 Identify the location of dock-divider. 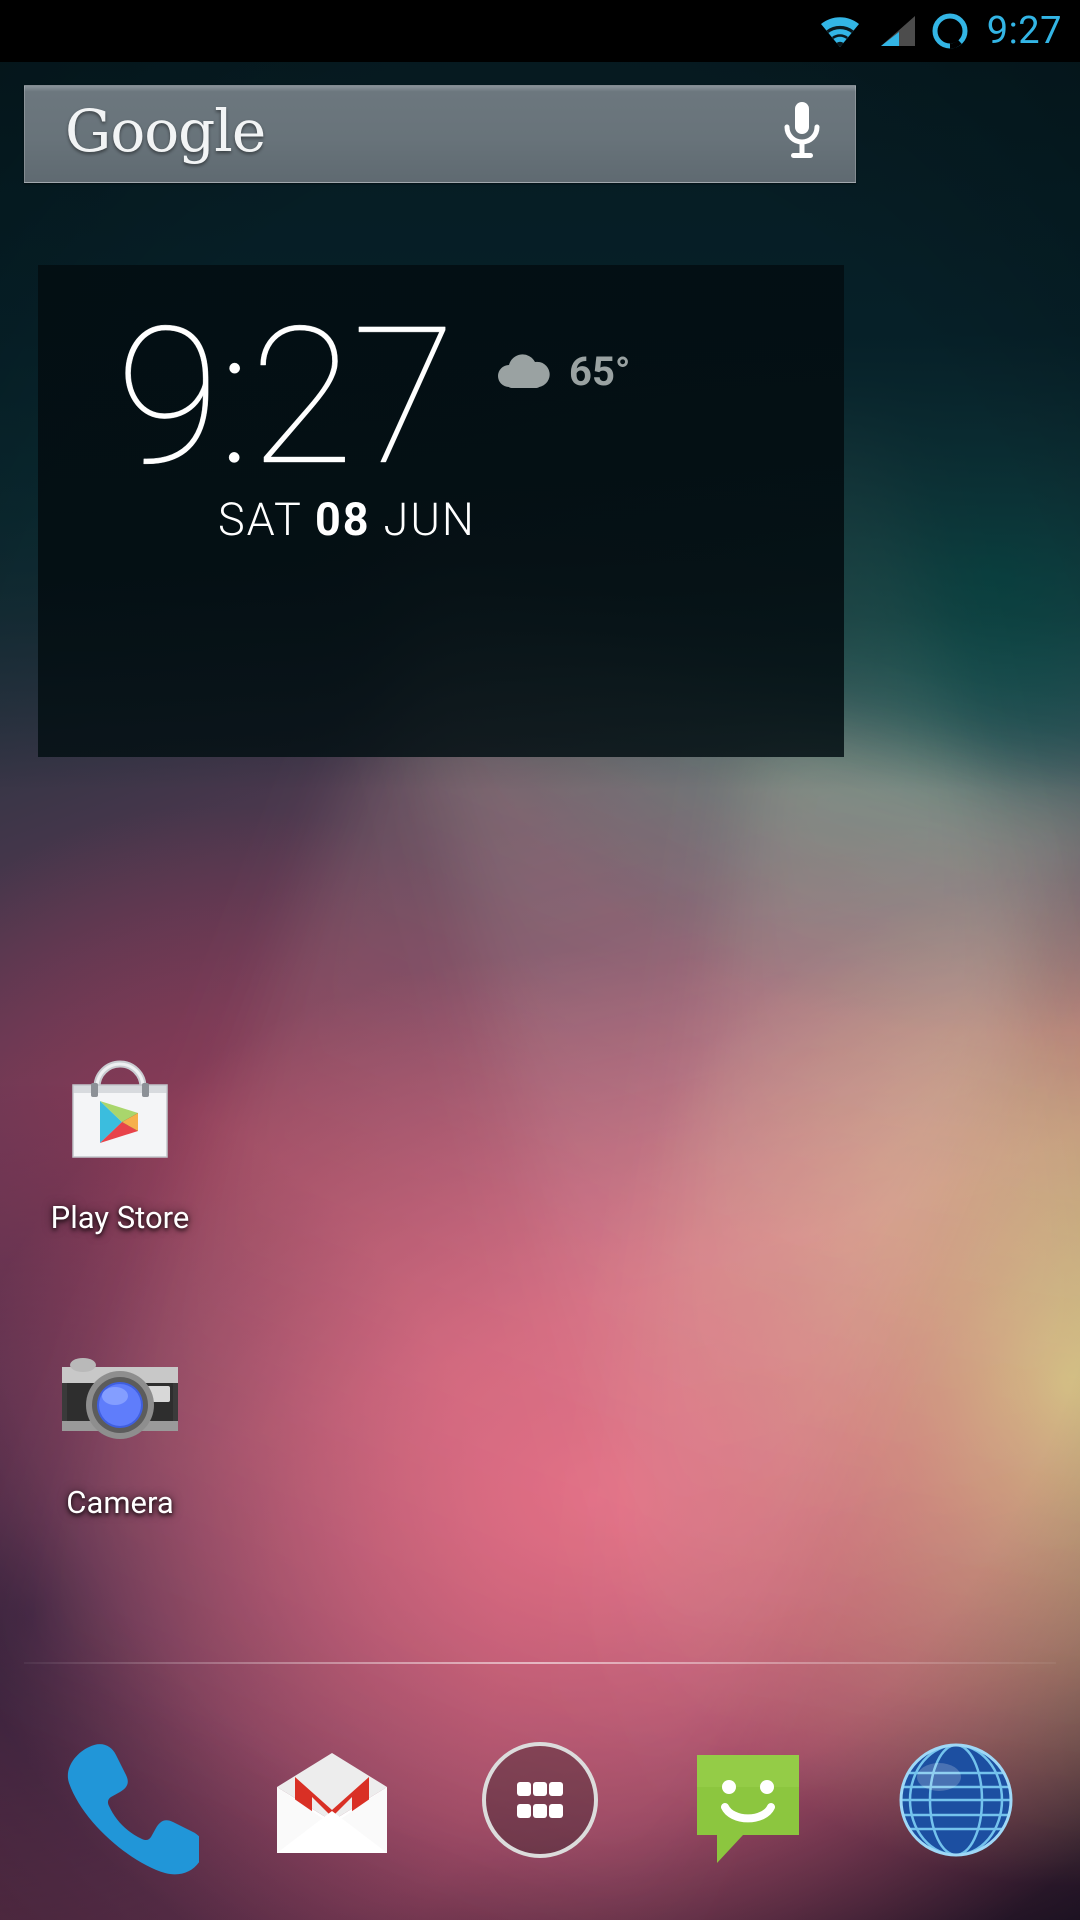
(540, 1663).